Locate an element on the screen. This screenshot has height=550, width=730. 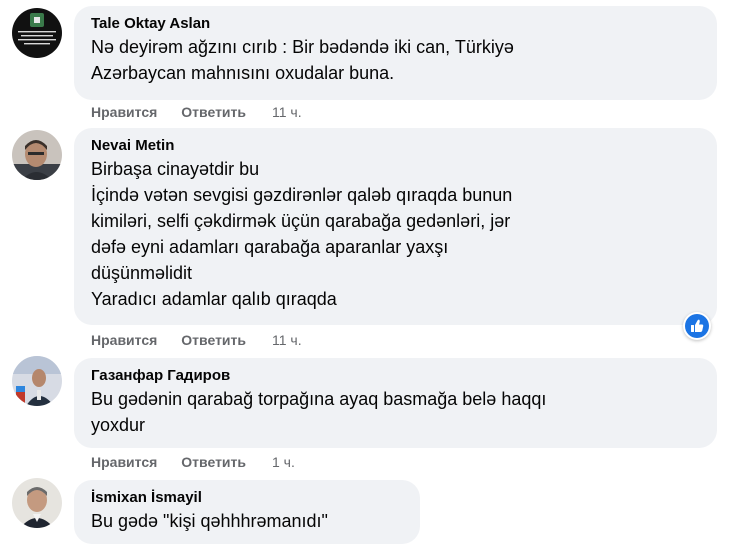
comment-timestamp: 1 ч. is located at coordinates (283, 462).